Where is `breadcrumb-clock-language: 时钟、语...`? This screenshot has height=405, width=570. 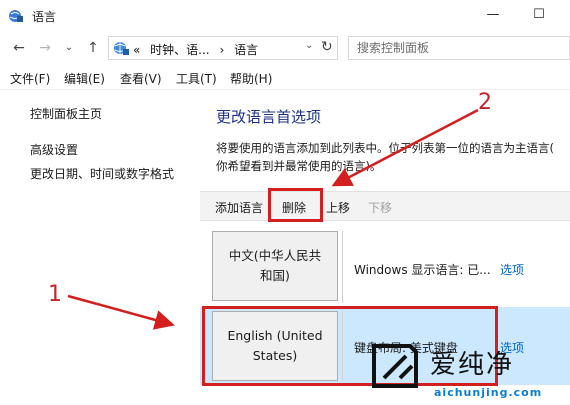
breadcrumb-clock-language: 时钟、语... is located at coordinates (179, 50).